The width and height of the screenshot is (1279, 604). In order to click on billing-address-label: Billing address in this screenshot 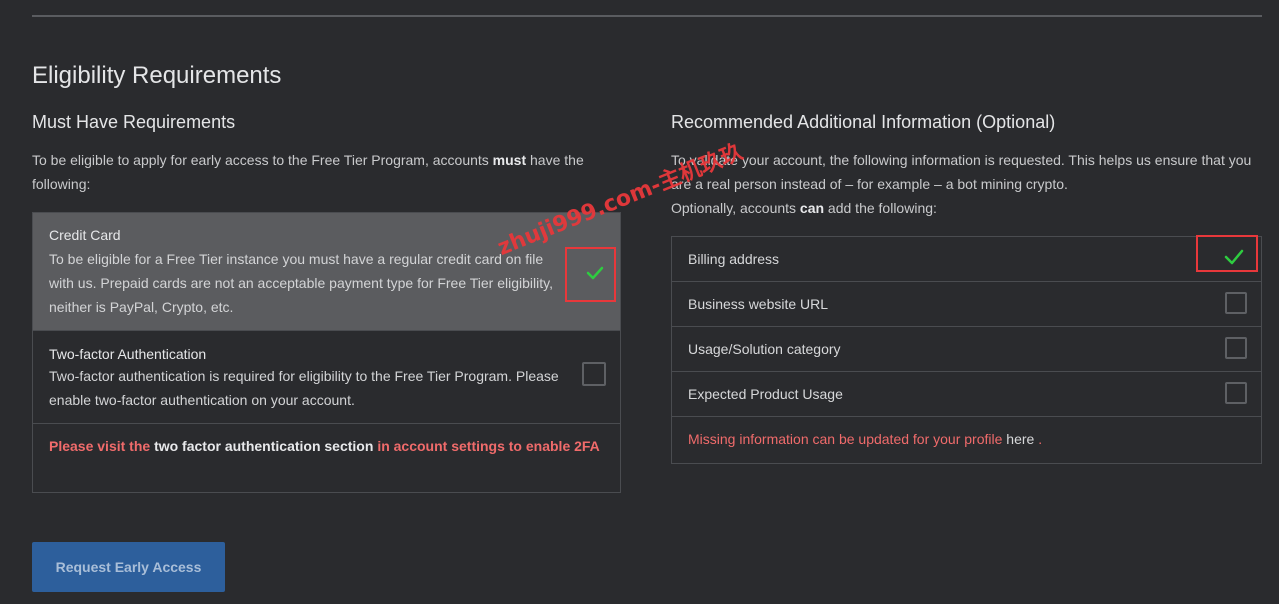, I will do `click(734, 259)`.